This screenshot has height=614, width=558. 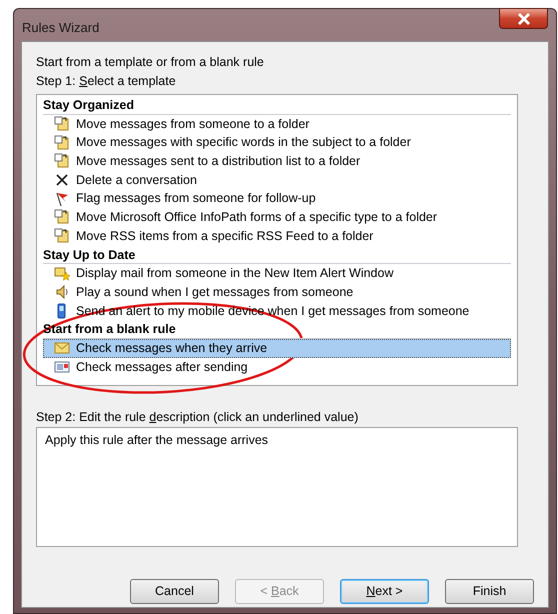 I want to click on close-icon, so click(x=523, y=18).